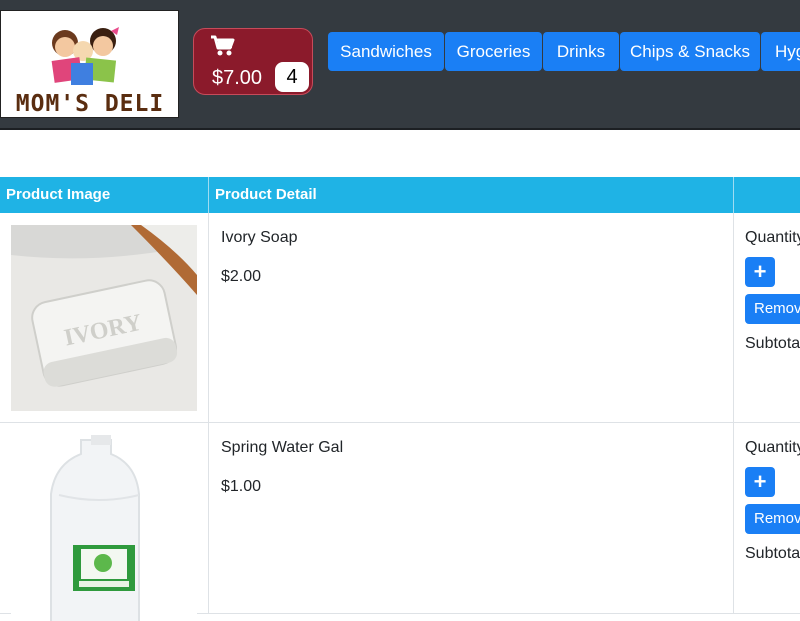 The width and height of the screenshot is (800, 621). I want to click on product-image-cell, so click(104, 522).